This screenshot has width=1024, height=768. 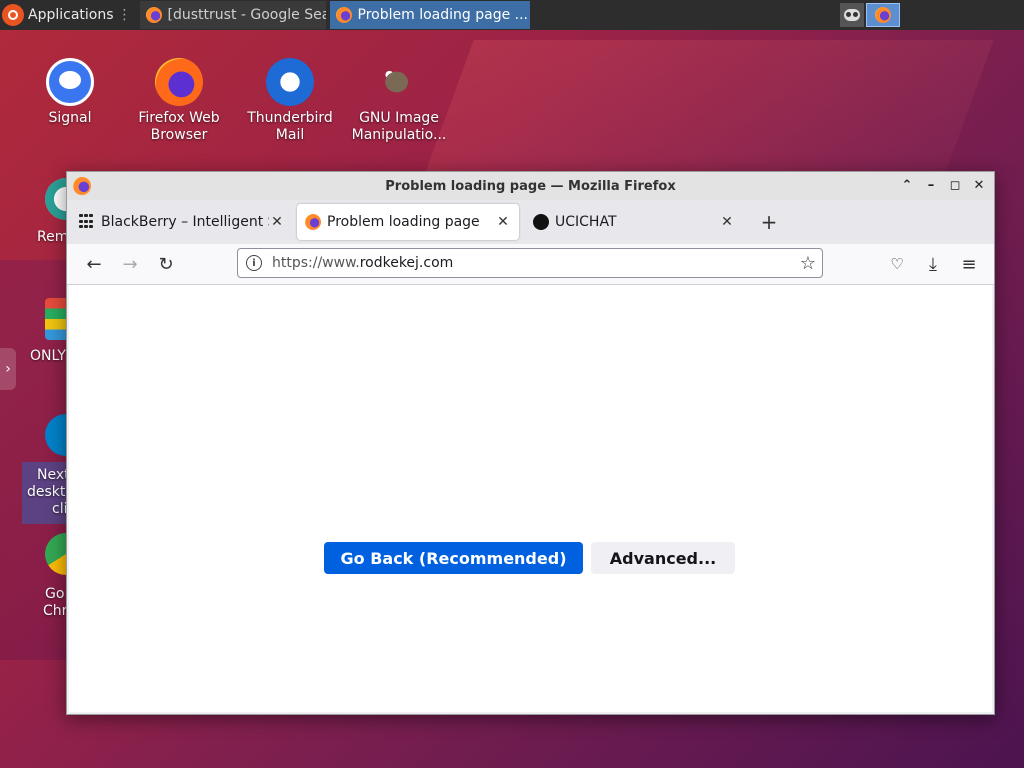 I want to click on toolbar-right-buttons: ♡ ⤓ ≡, so click(x=933, y=264).